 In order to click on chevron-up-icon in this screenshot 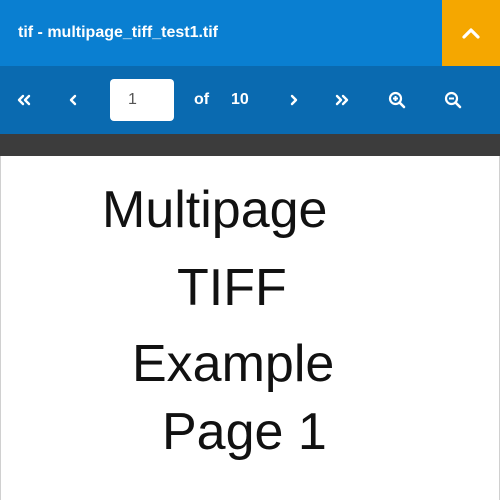, I will do `click(471, 33)`.